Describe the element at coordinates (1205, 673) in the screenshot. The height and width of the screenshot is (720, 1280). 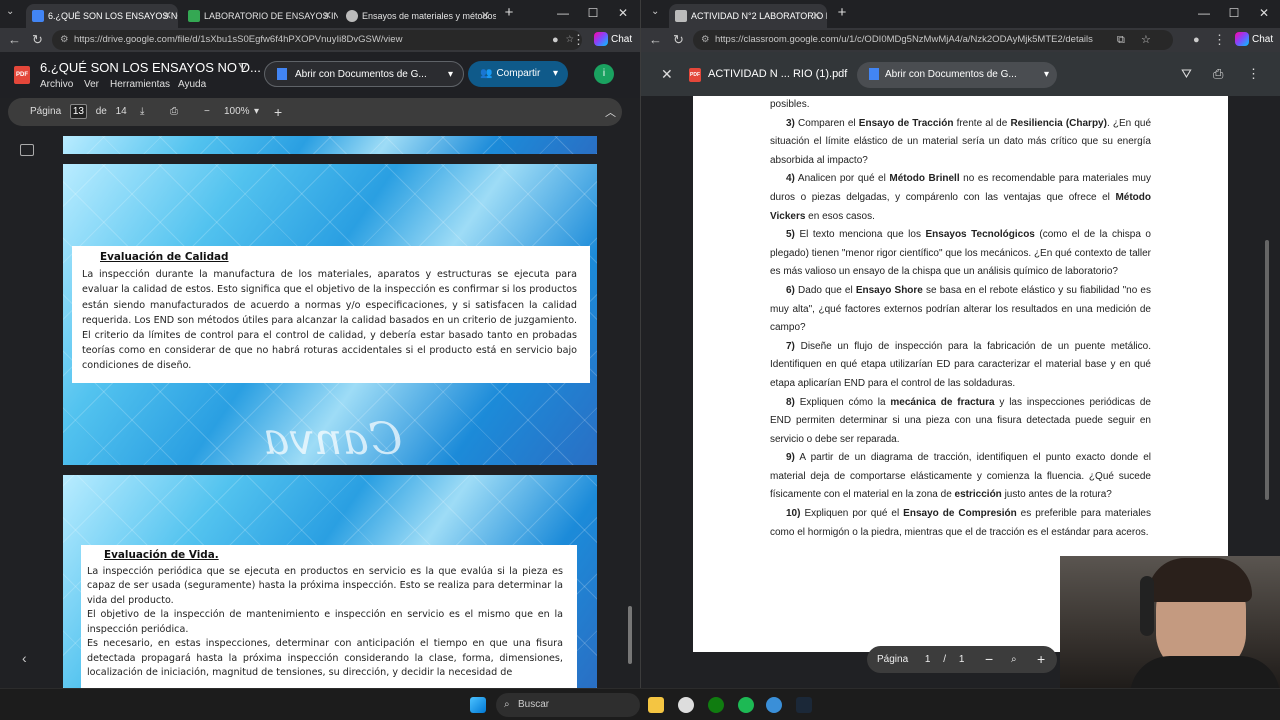
I see `shirt` at that location.